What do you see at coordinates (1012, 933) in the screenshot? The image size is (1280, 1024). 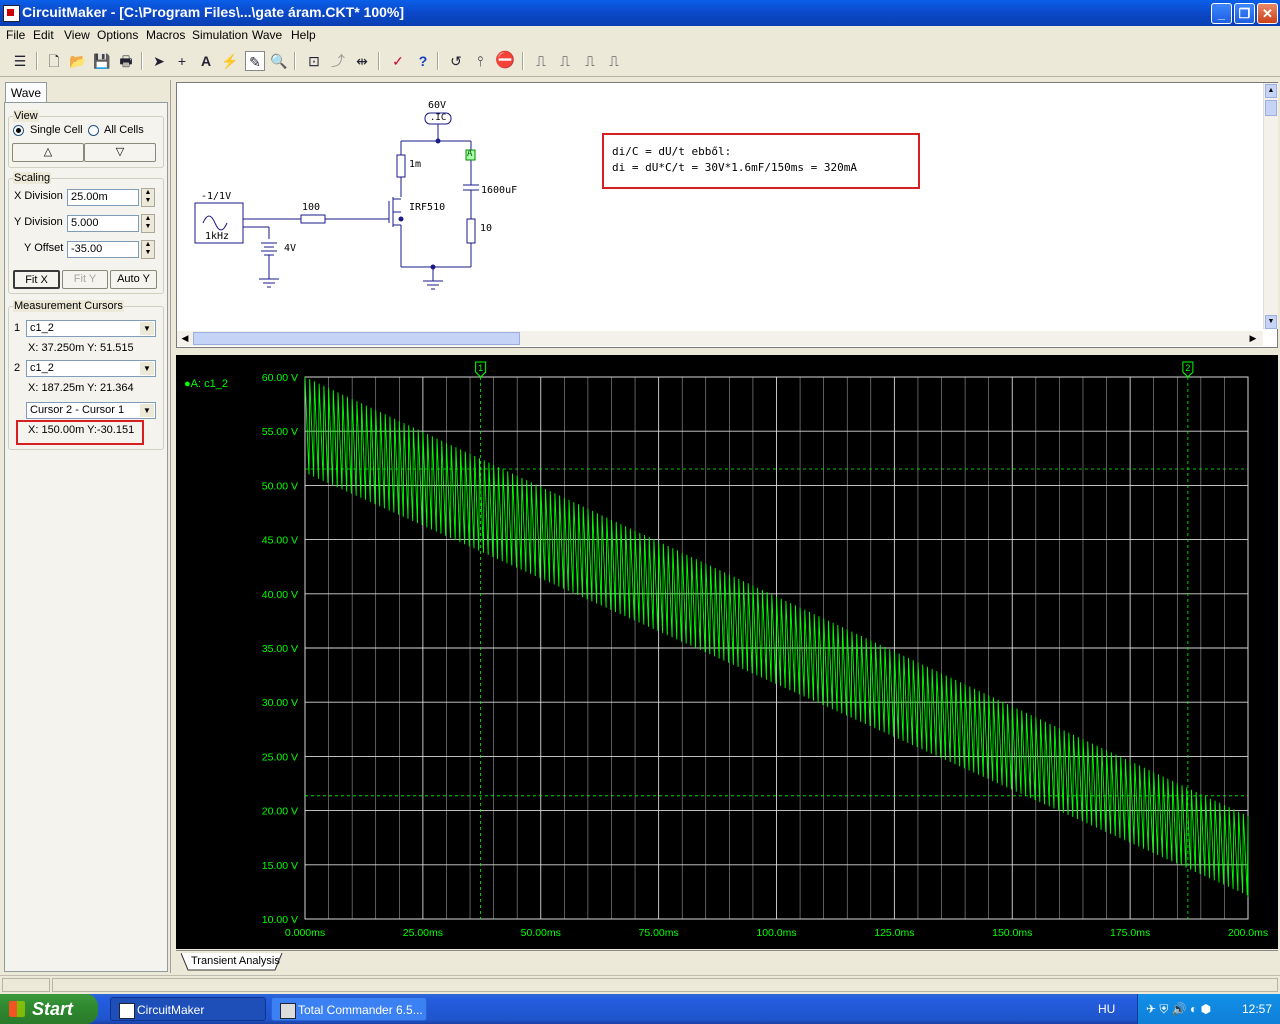 I see `x-tick-label: 150.0ms` at bounding box center [1012, 933].